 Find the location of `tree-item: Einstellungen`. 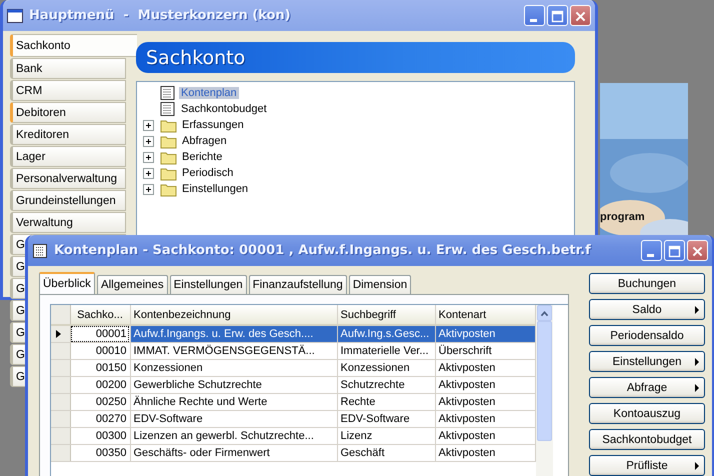

tree-item: Einstellungen is located at coordinates (215, 189).